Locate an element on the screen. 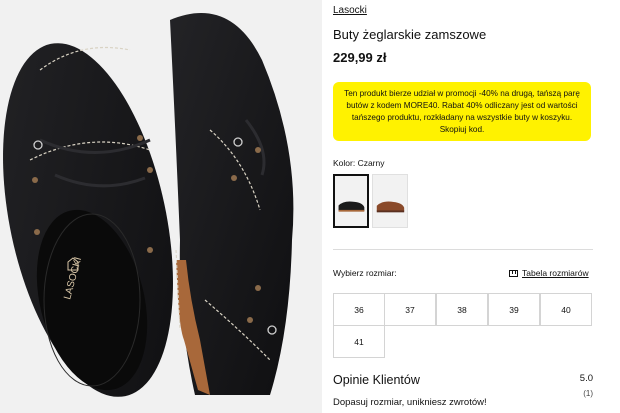  size-chart-link: Tabela rozmiarów is located at coordinates (549, 273).